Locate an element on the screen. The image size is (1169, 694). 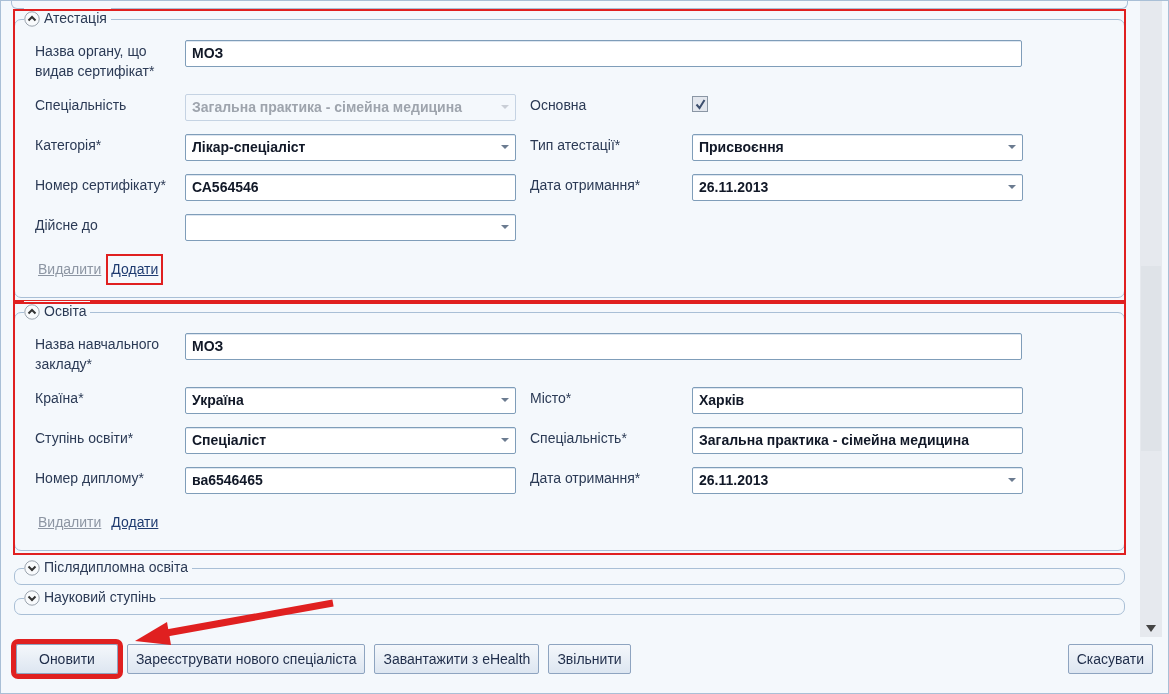
section-title: Науковий ступінь is located at coordinates (100, 597).